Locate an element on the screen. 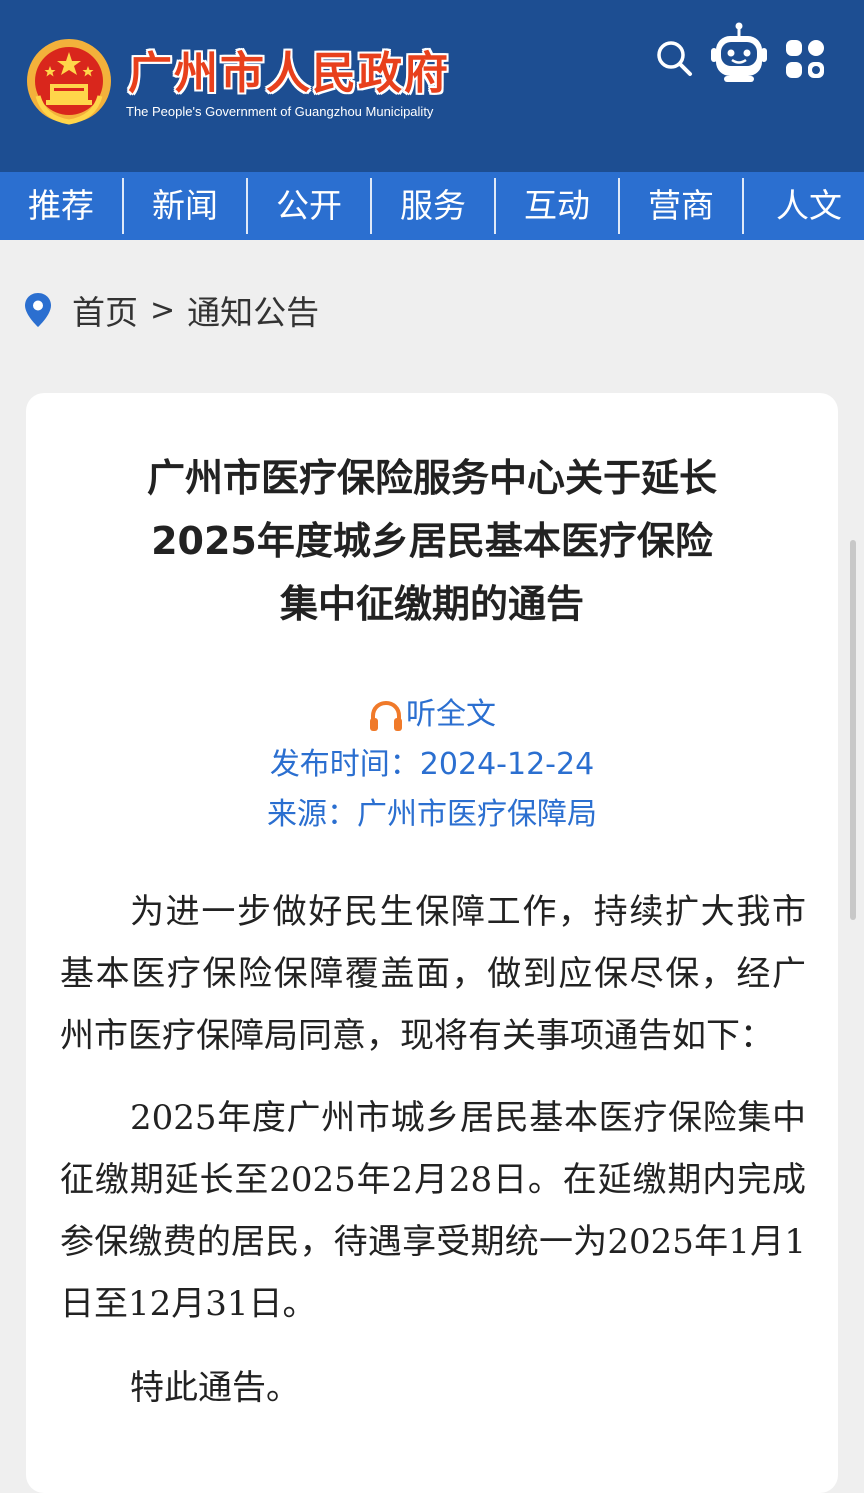 The height and width of the screenshot is (1493, 864). nav-item-interaction: 互动 is located at coordinates (558, 206).